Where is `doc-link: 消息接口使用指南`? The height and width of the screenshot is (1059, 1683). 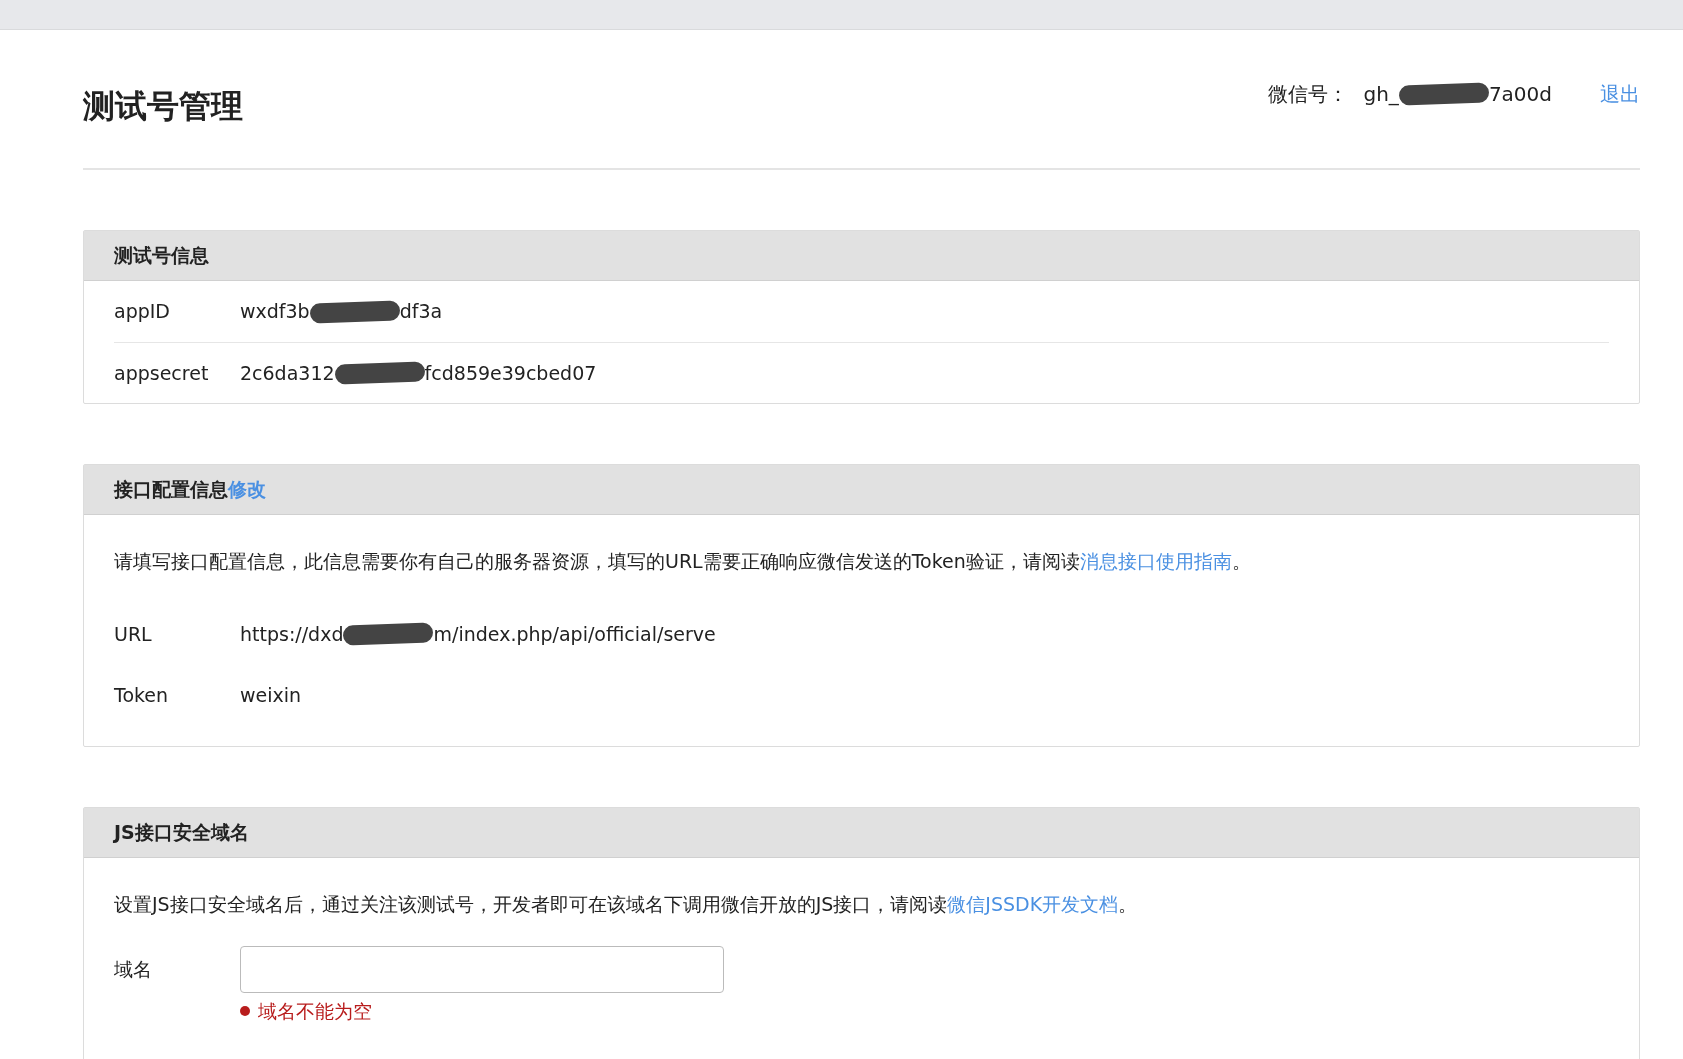 doc-link: 消息接口使用指南 is located at coordinates (1155, 561).